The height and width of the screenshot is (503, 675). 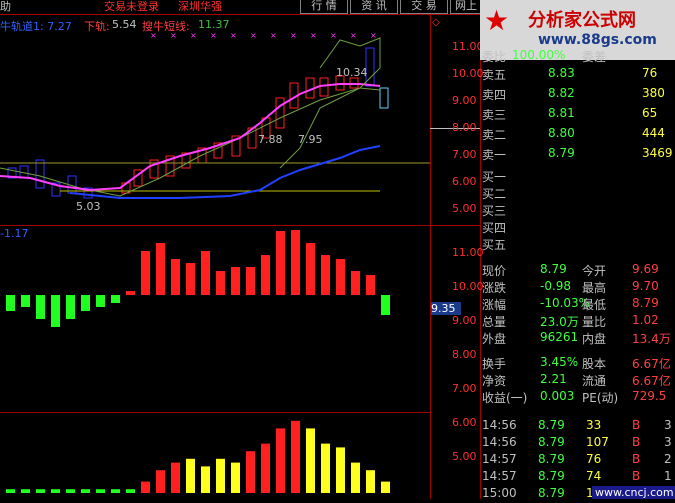 What do you see at coordinates (494, 194) in the screenshot?
I see `buy-label: 买二` at bounding box center [494, 194].